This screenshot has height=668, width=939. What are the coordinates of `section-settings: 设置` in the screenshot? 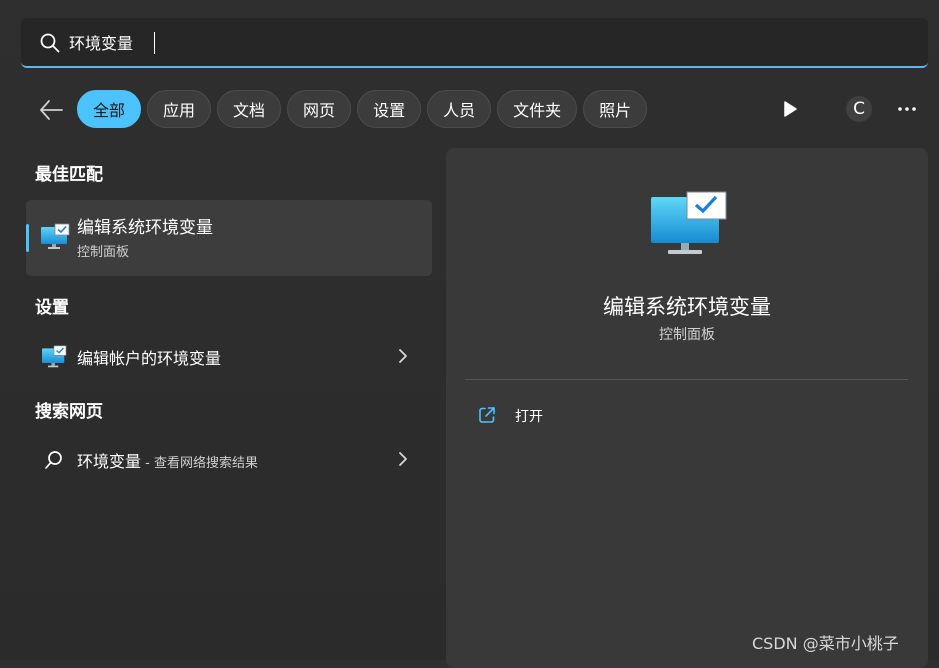 It's located at (52, 308).